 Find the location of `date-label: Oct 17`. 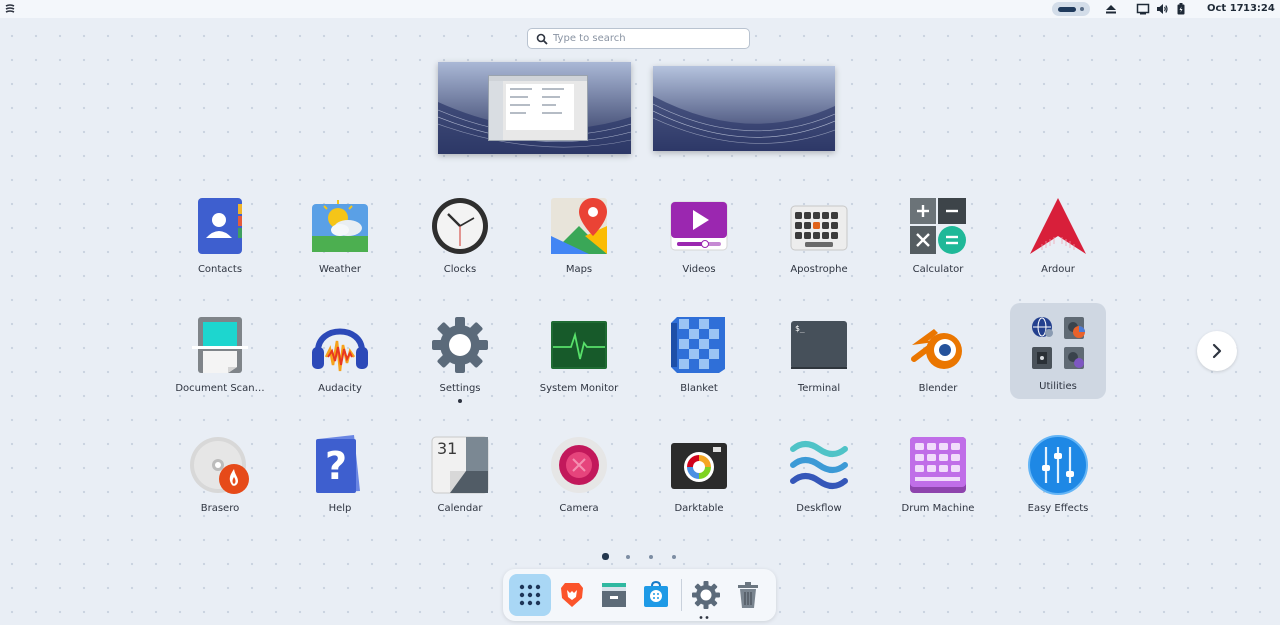

date-label: Oct 17 is located at coordinates (1225, 8).